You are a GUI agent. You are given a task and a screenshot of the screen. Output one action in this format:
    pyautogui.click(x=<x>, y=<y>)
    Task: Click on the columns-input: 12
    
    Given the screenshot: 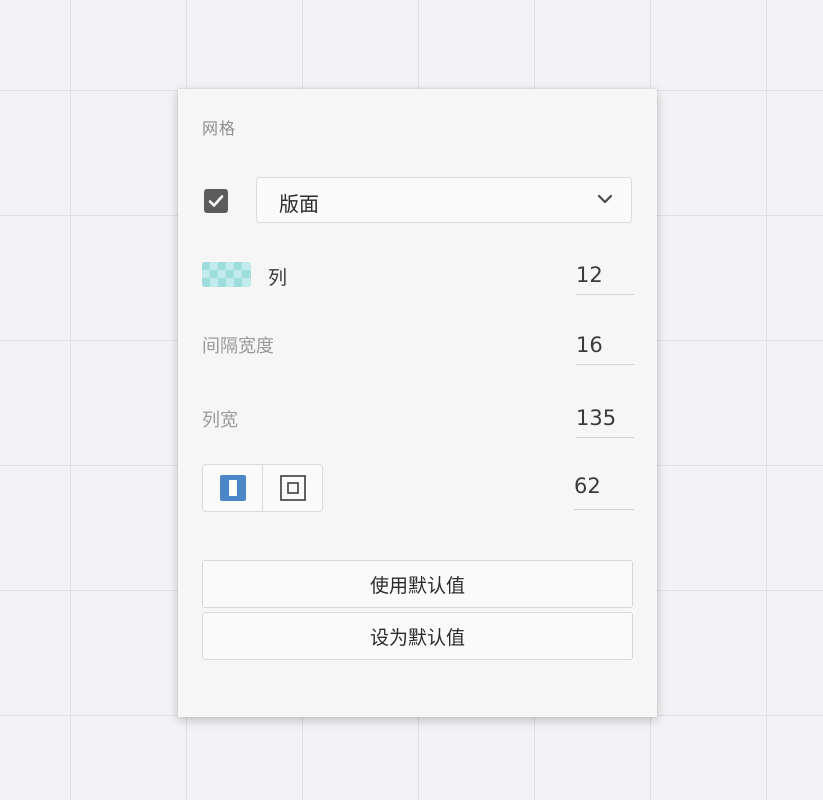 What is the action you would take?
    pyautogui.click(x=605, y=278)
    